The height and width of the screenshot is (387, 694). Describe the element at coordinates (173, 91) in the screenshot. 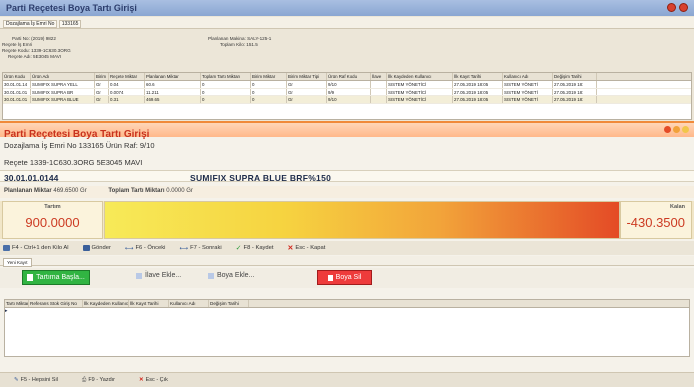

I see `table-cell: 11.211` at that location.